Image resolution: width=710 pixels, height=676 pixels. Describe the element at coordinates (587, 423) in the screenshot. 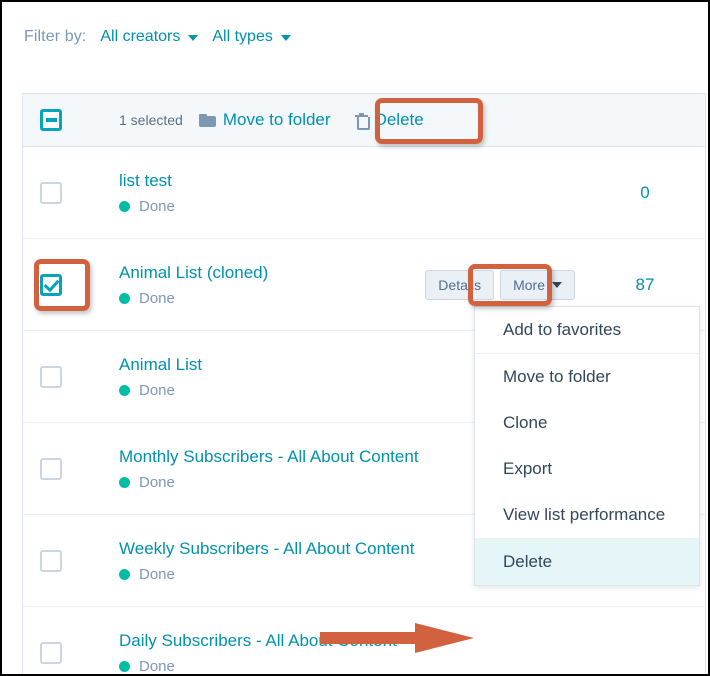

I see `menu-item-clone: Clone` at that location.